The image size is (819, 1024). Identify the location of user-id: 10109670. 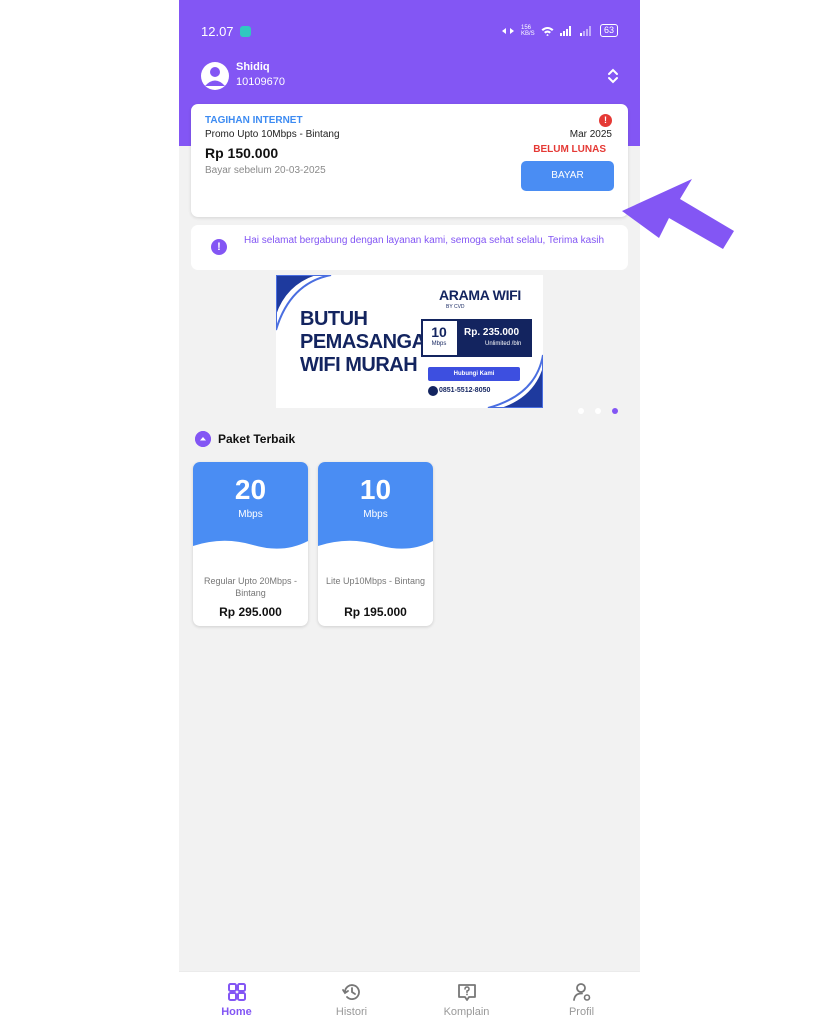
(260, 82).